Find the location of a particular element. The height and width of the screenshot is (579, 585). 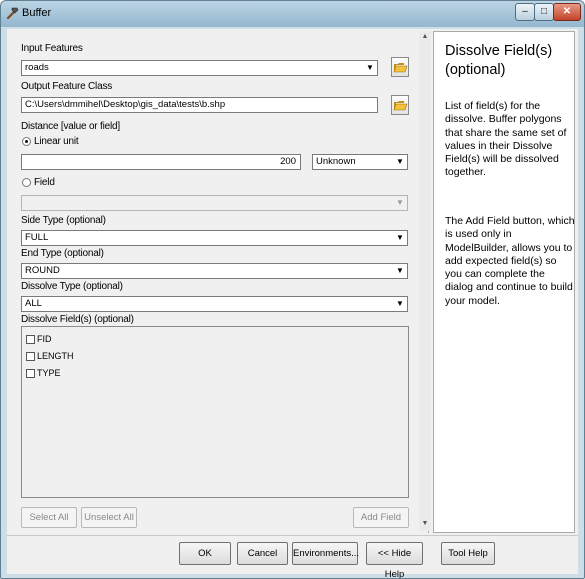

field-radio-label: Field is located at coordinates (44, 182).